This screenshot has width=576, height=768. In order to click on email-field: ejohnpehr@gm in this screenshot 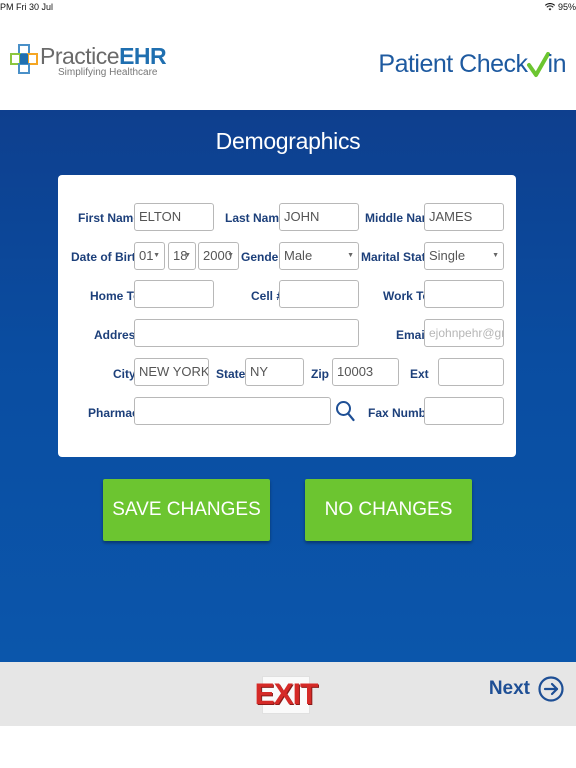, I will do `click(464, 333)`.